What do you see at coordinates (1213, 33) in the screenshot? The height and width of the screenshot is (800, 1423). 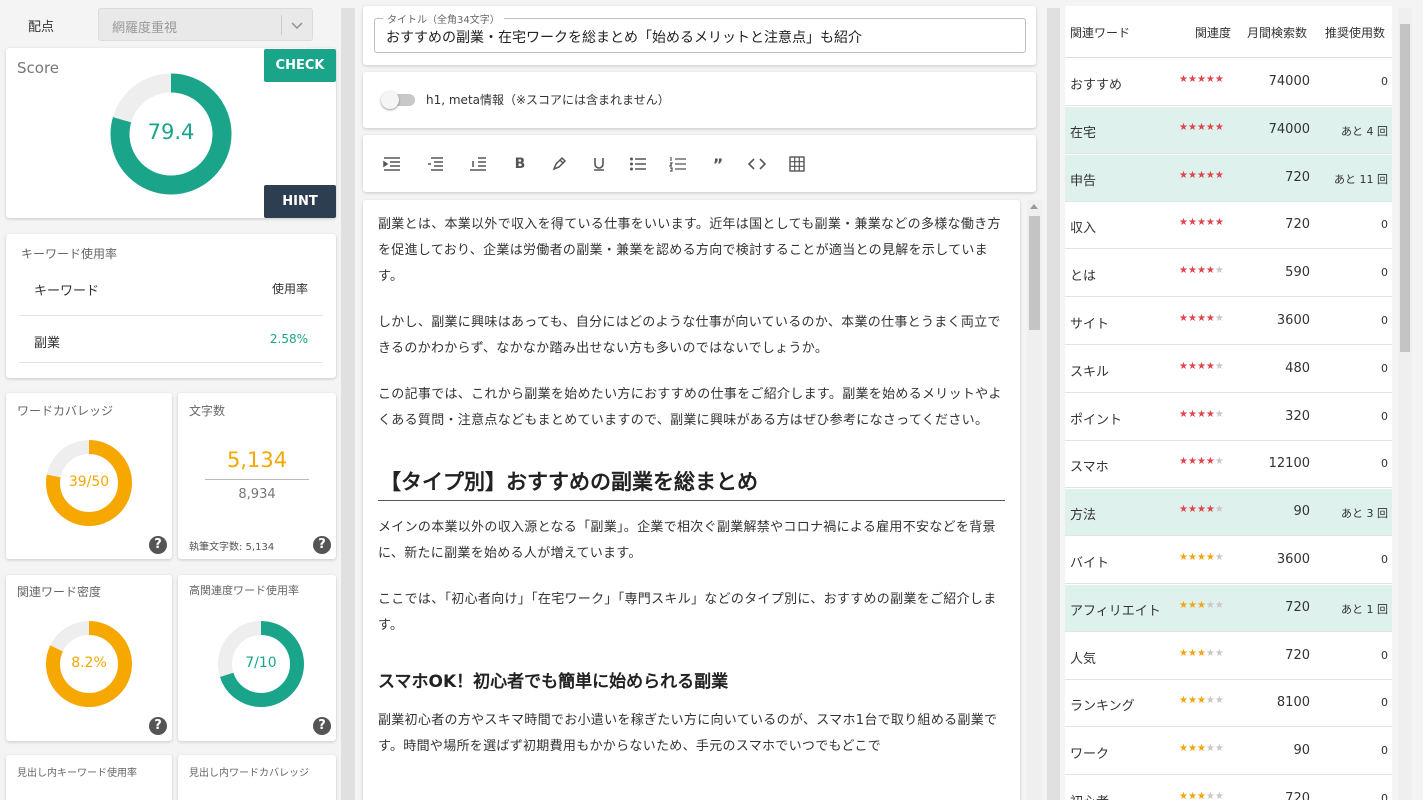 I see `header-relevance: 関連度` at bounding box center [1213, 33].